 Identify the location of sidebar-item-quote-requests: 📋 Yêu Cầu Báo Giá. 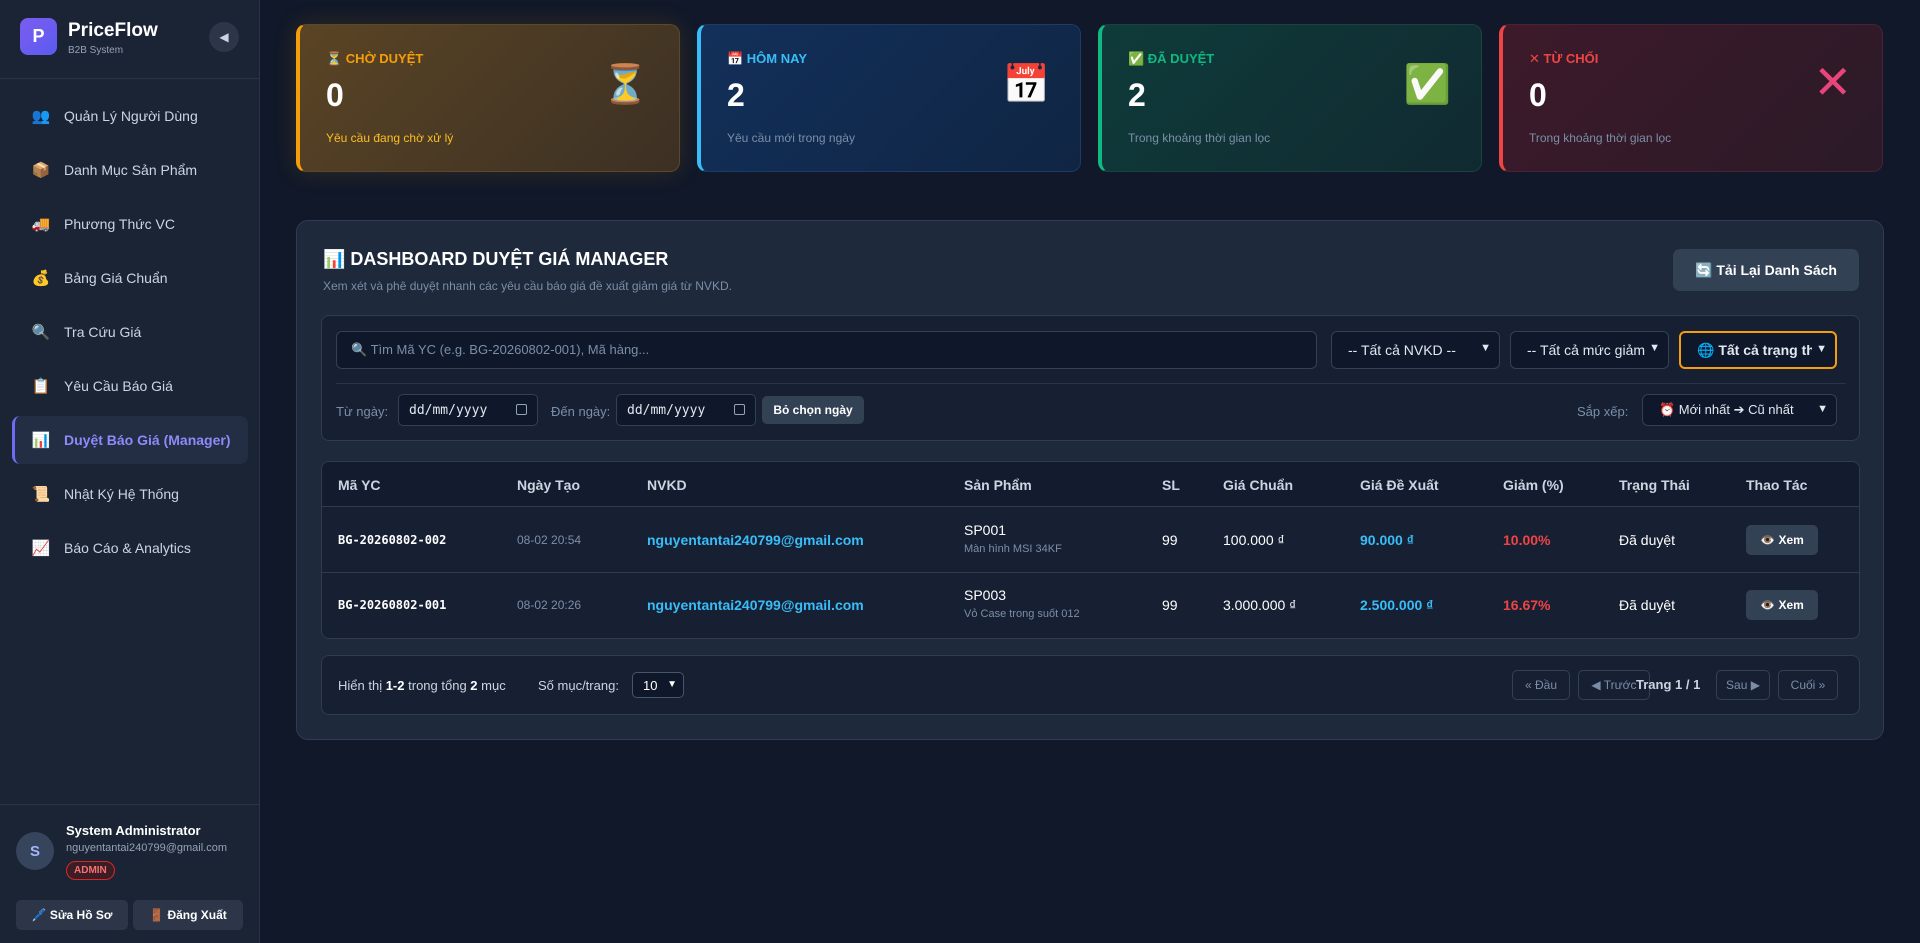
(130, 386).